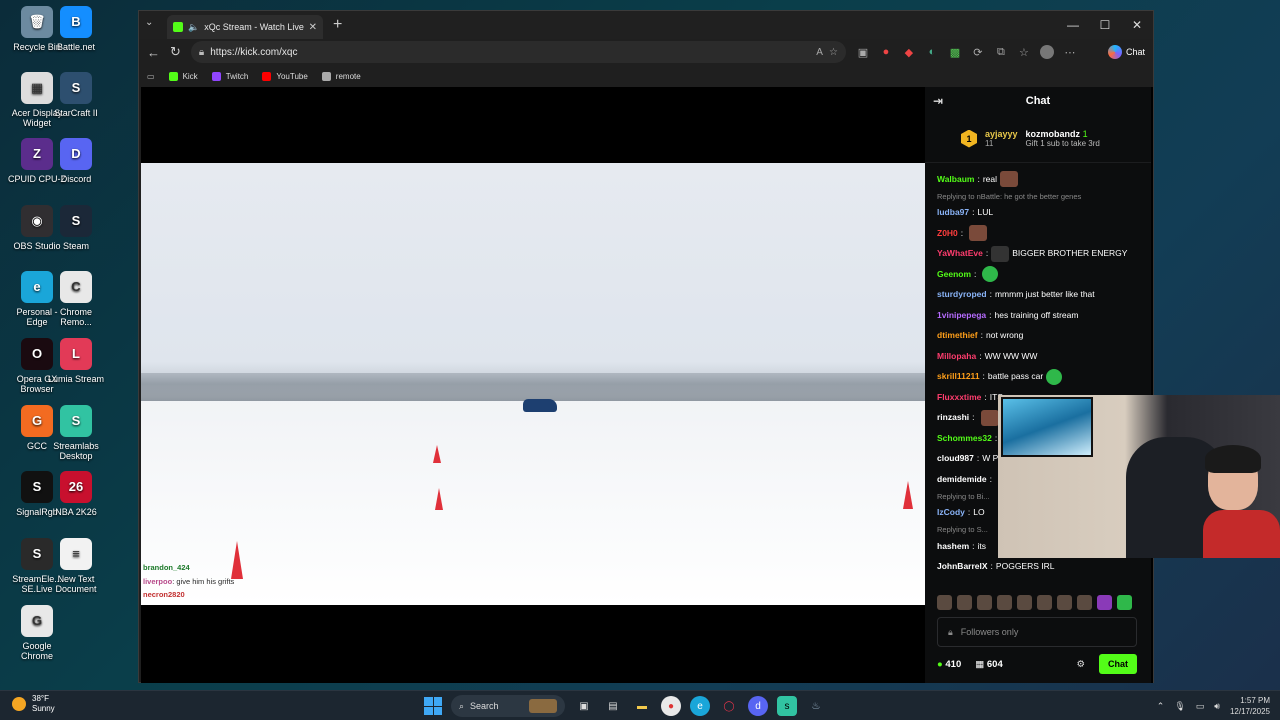  I want to click on chat-username: sturdyroped, so click(962, 294).